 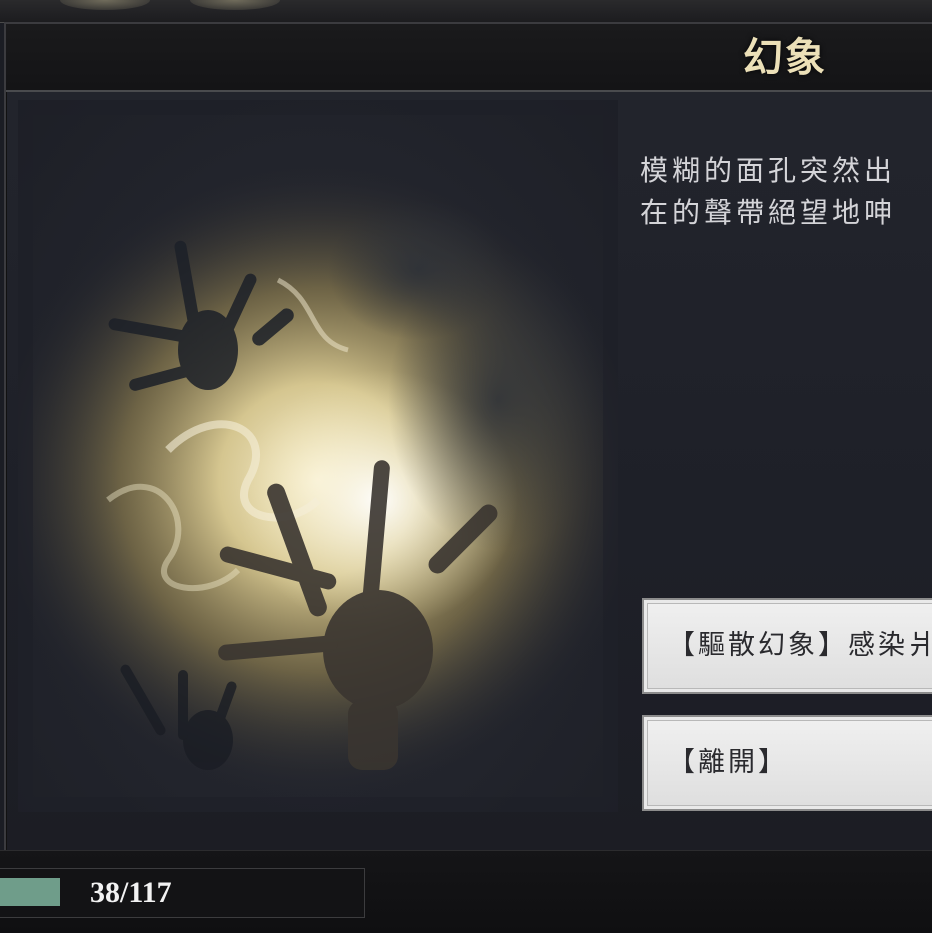 What do you see at coordinates (785, 57) in the screenshot?
I see `event-title: 幻象` at bounding box center [785, 57].